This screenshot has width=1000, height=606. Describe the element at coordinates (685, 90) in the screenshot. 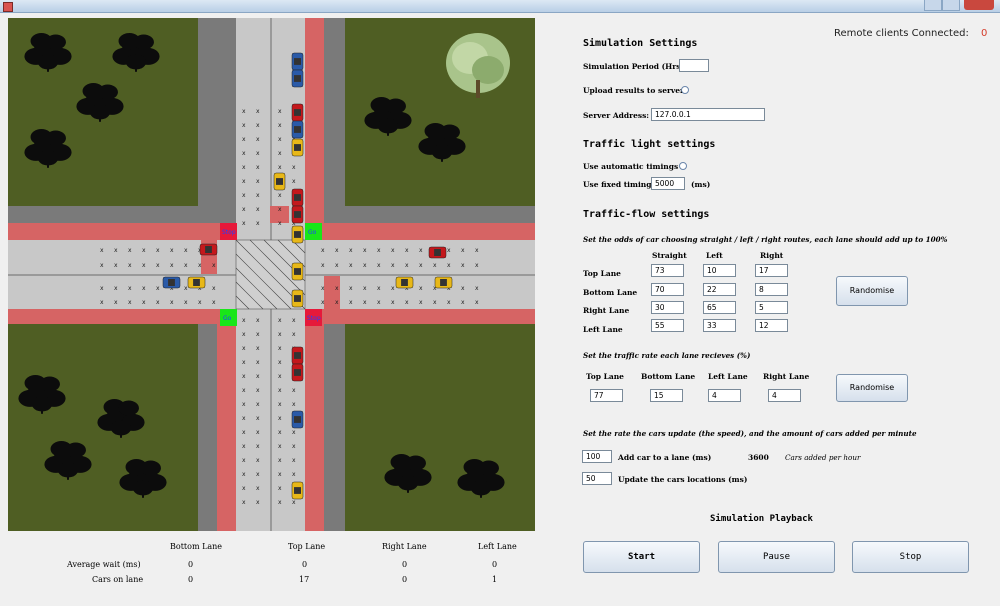

I see `upload-radio` at that location.